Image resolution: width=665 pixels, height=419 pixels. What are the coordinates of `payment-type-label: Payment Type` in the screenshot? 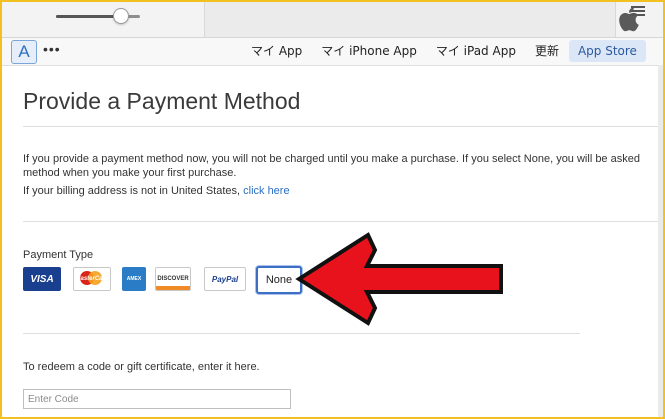 It's located at (58, 255).